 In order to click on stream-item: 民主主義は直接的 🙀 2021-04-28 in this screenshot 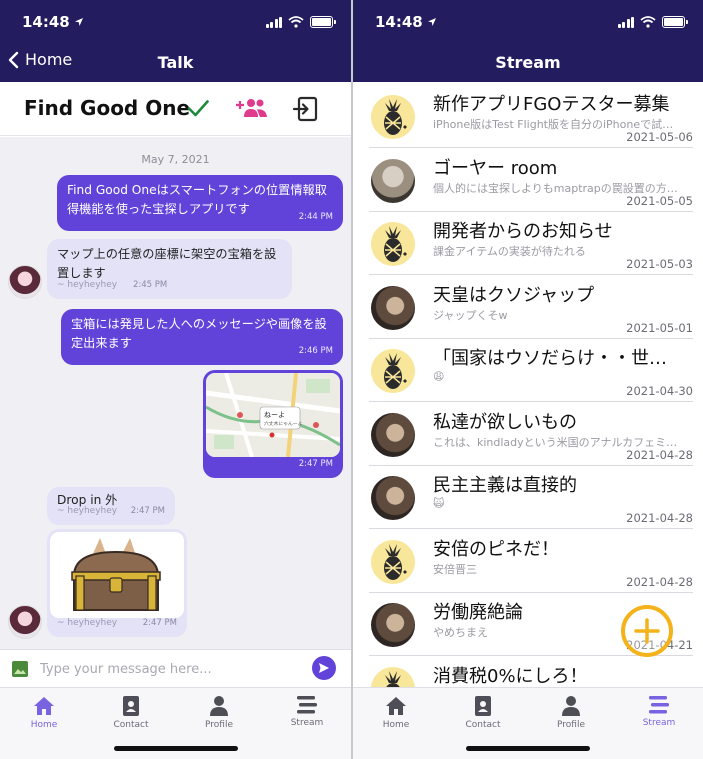, I will do `click(528, 497)`.